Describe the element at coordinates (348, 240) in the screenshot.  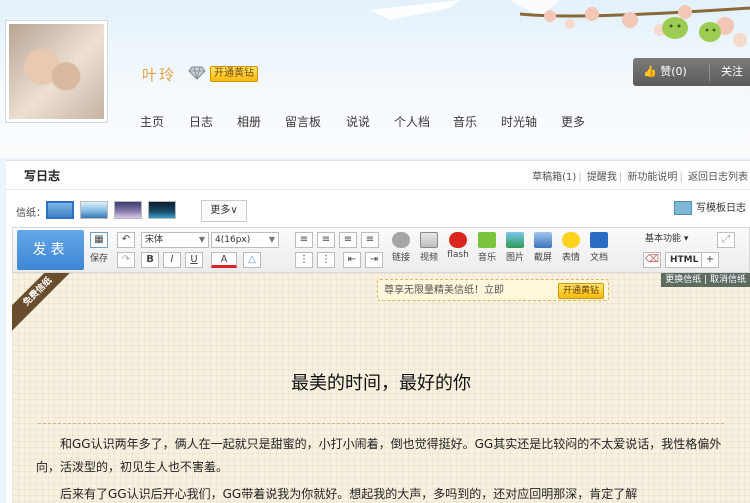
I see `align-right-icon: ≡` at that location.